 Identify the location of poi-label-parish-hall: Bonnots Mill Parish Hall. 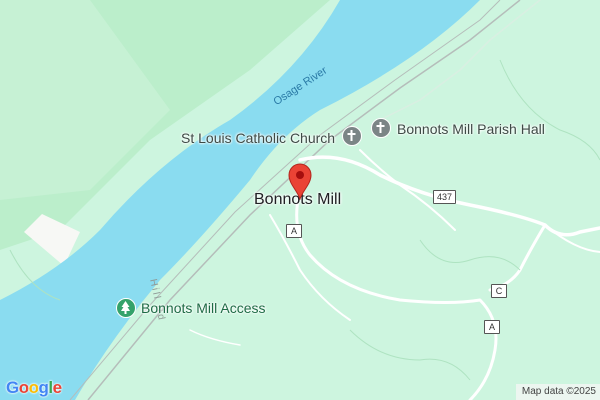
(471, 129).